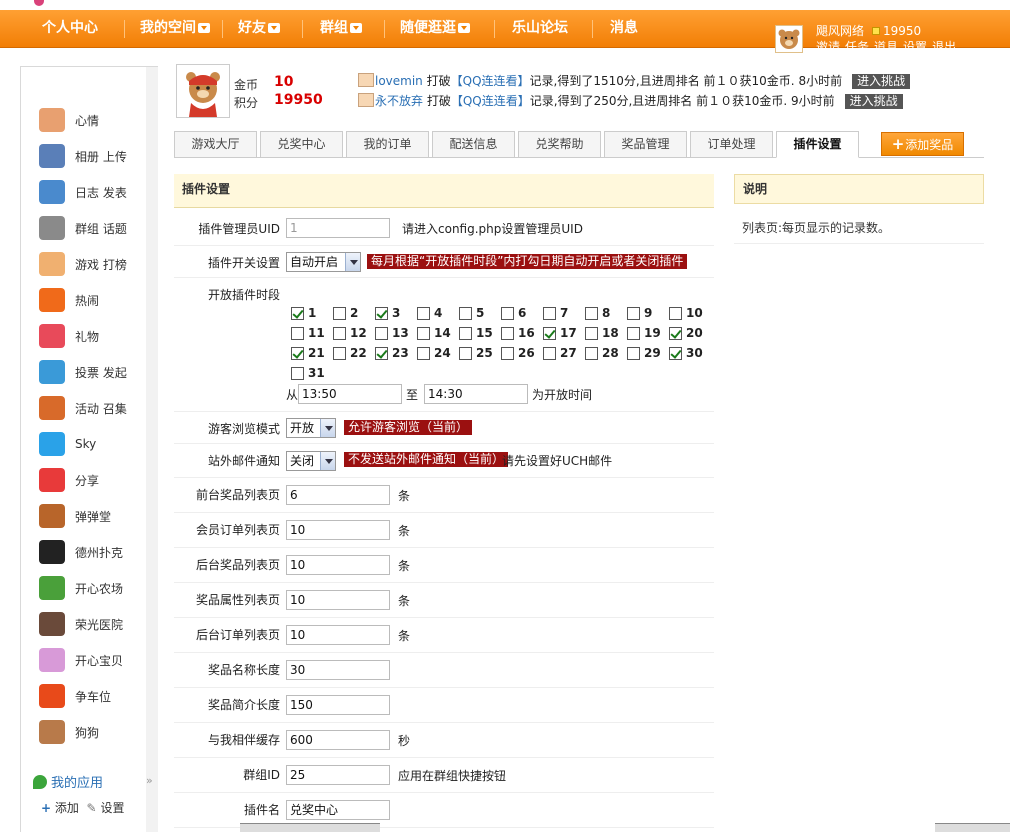 The width and height of the screenshot is (1010, 832). Describe the element at coordinates (473, 144) in the screenshot. I see `tab-delivery: 配送信息` at that location.